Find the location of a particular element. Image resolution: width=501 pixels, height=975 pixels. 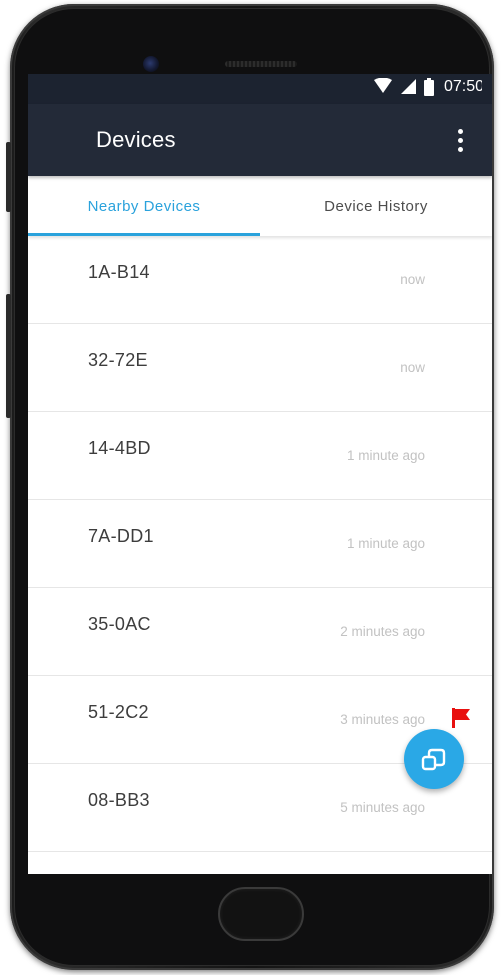

device-id: 51-2C2 is located at coordinates (118, 712).